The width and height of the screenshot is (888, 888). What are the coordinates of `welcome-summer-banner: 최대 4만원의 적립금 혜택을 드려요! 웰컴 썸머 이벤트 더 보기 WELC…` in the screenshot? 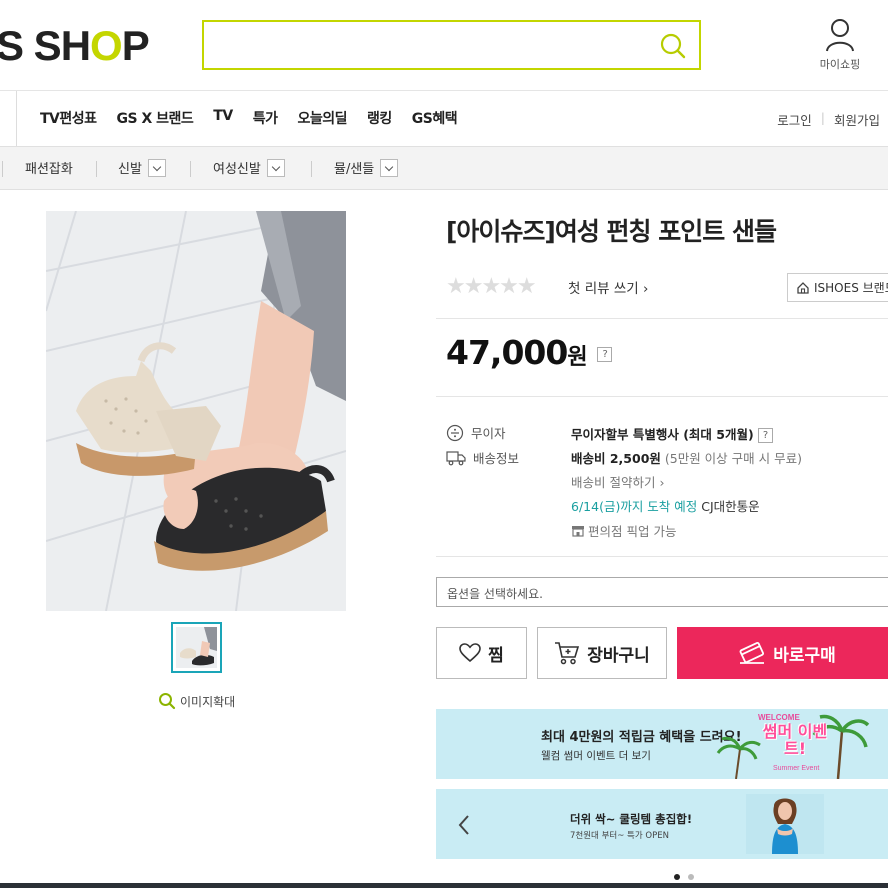 It's located at (662, 744).